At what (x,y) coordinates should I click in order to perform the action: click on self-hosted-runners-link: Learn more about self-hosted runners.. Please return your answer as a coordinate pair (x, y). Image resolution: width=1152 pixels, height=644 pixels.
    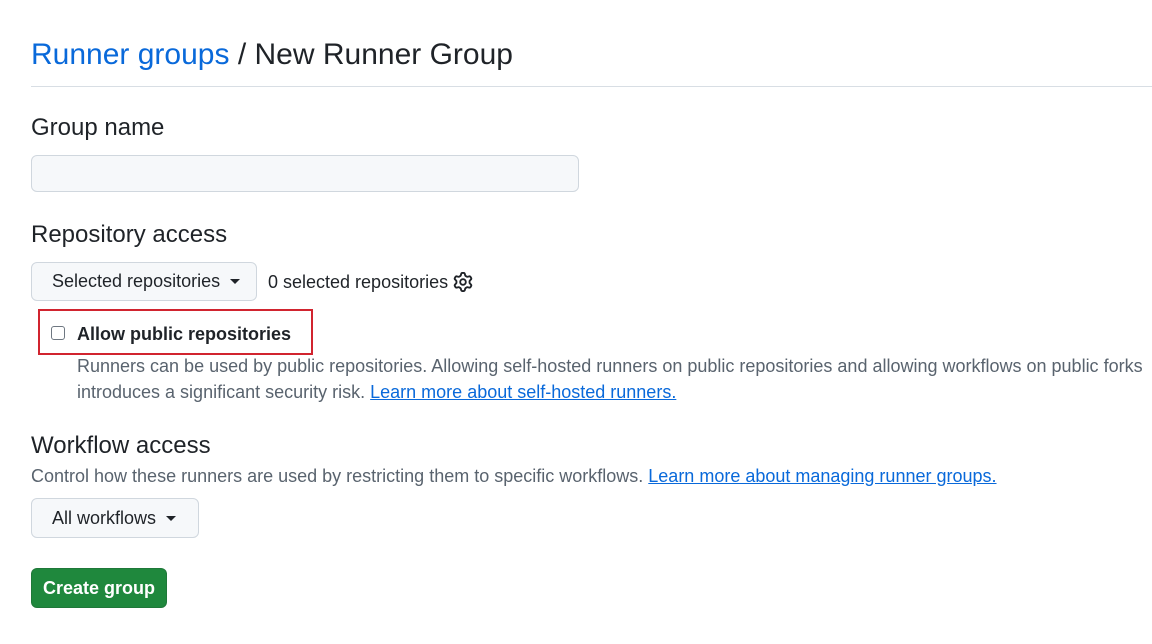
    Looking at the image, I should click on (523, 392).